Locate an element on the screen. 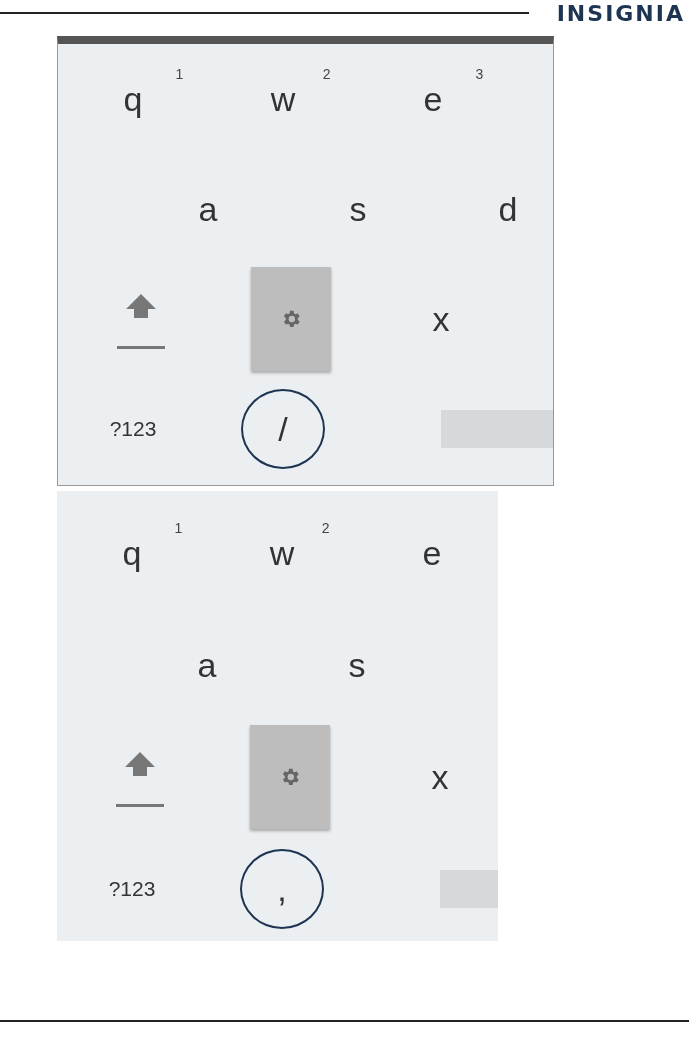  highlighted-key: / is located at coordinates (283, 429).